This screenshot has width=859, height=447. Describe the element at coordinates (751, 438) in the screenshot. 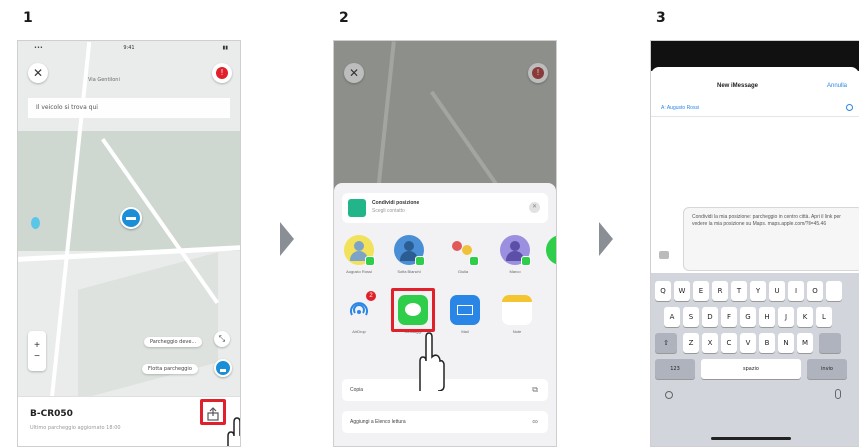

I see `home-indicator` at that location.